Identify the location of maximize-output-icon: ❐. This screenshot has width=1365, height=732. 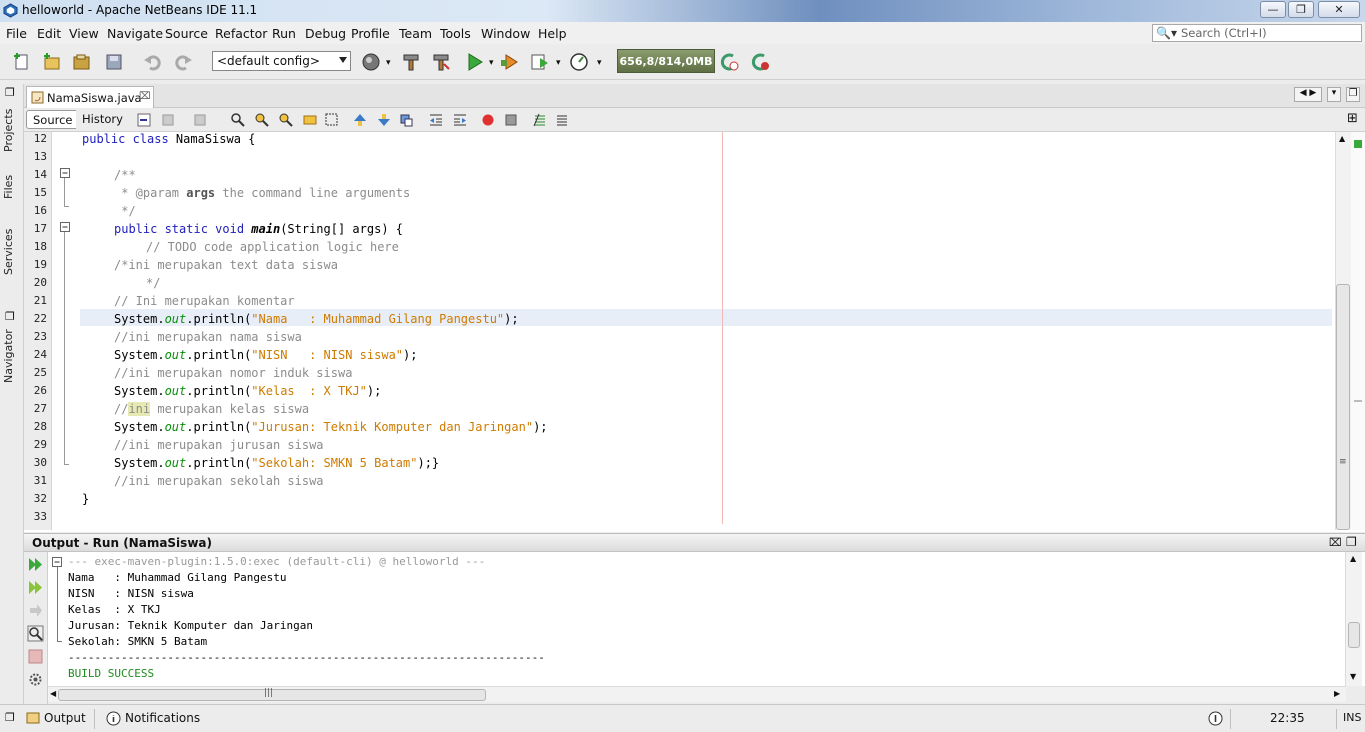
(1351, 542).